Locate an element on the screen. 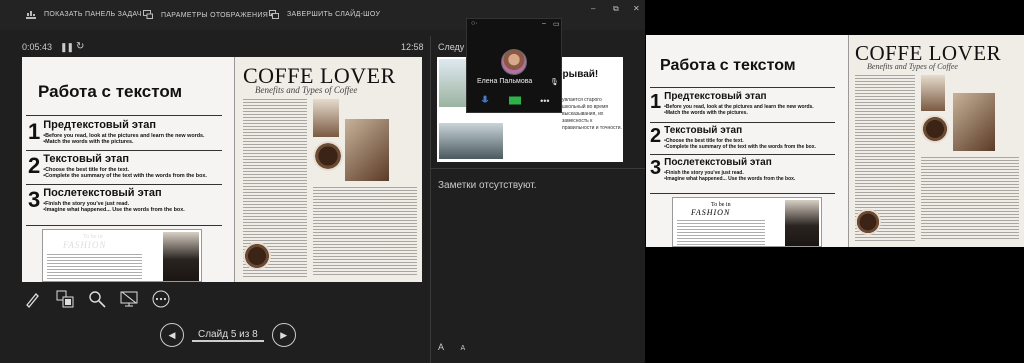 Image resolution: width=1024 pixels, height=363 pixels. close-icon: ✕ is located at coordinates (636, 8).